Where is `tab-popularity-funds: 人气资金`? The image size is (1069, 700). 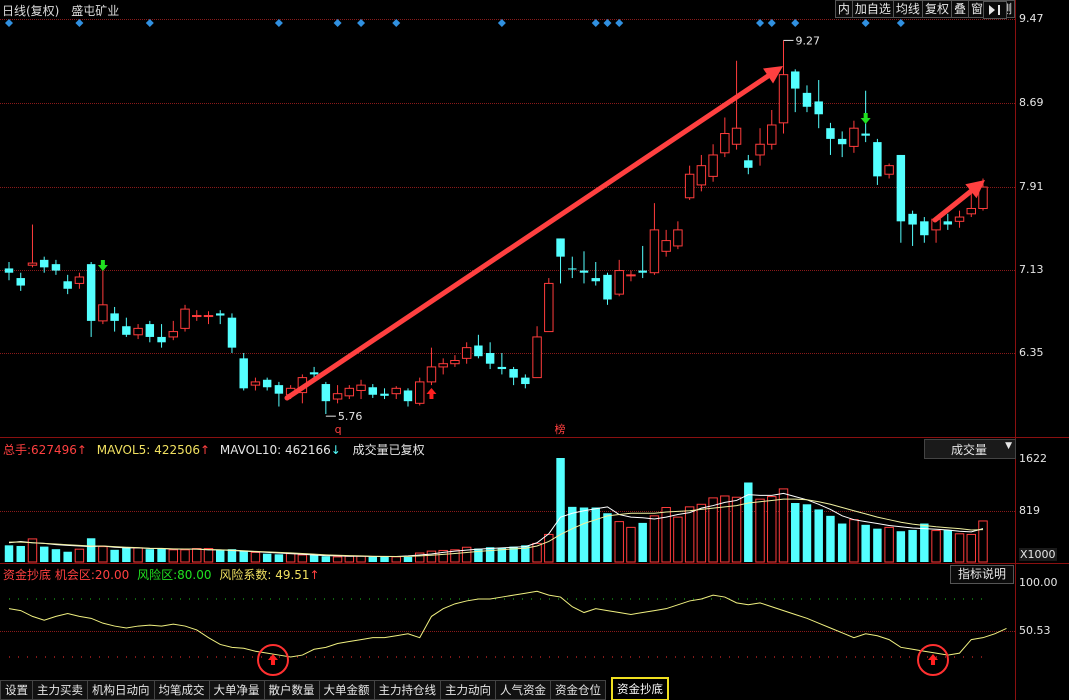
tab-popularity-funds: 人气资金 is located at coordinates (523, 690).